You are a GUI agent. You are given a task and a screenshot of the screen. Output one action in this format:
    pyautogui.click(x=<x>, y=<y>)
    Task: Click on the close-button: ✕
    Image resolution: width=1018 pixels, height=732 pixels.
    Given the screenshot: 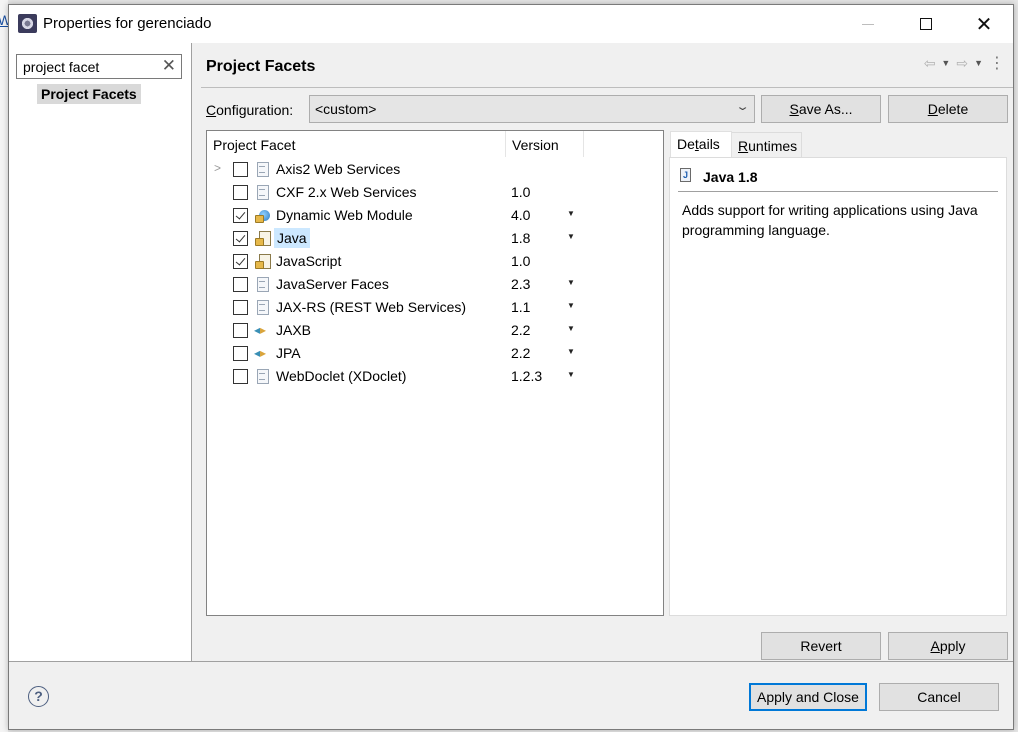 What is the action you would take?
    pyautogui.click(x=984, y=24)
    